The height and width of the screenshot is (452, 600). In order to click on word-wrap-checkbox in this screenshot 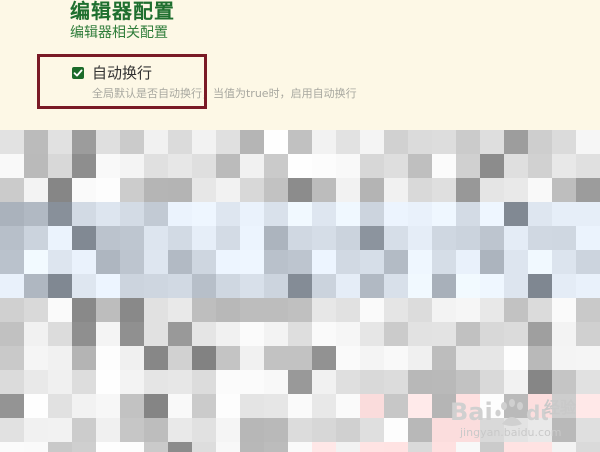, I will do `click(78, 73)`.